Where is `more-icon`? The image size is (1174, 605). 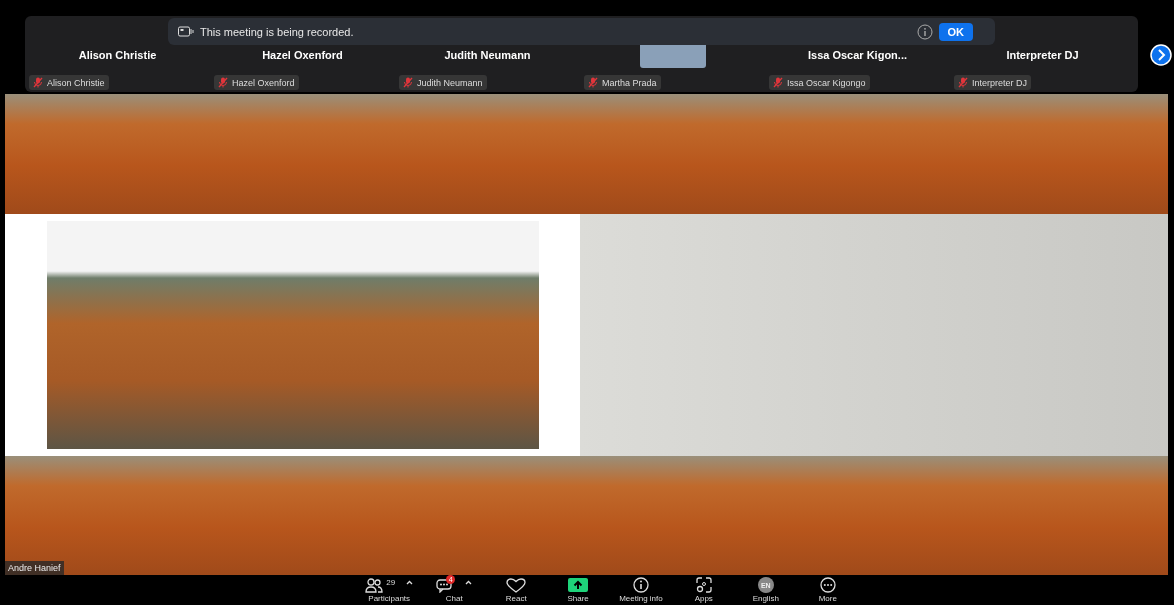
more-icon is located at coordinates (827, 585).